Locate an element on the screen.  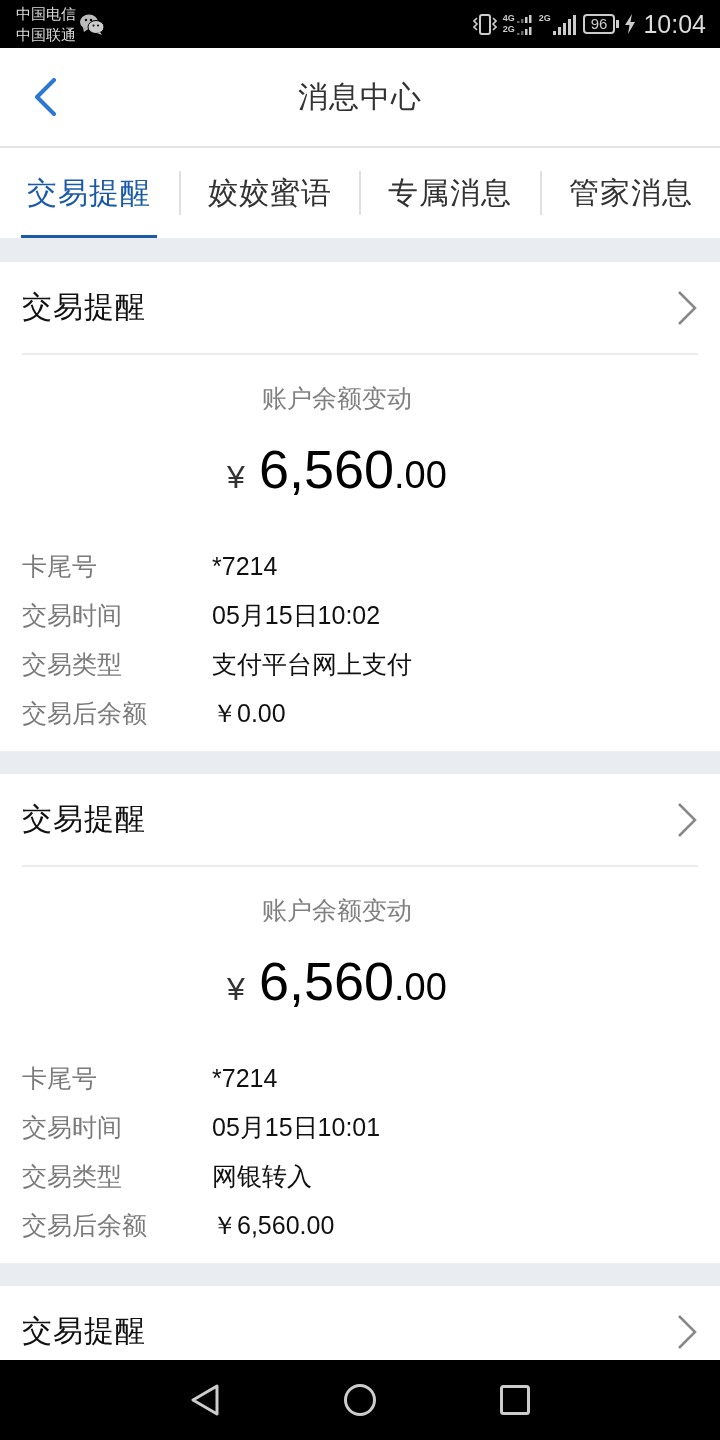
detail-value: ￥0.00 is located at coordinates (249, 713).